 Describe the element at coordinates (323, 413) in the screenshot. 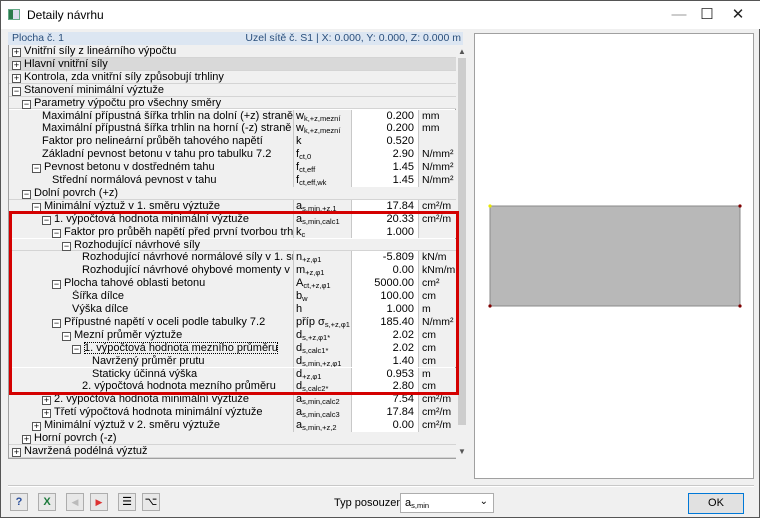

I see `symbol-cell: as,min,calc3` at that location.